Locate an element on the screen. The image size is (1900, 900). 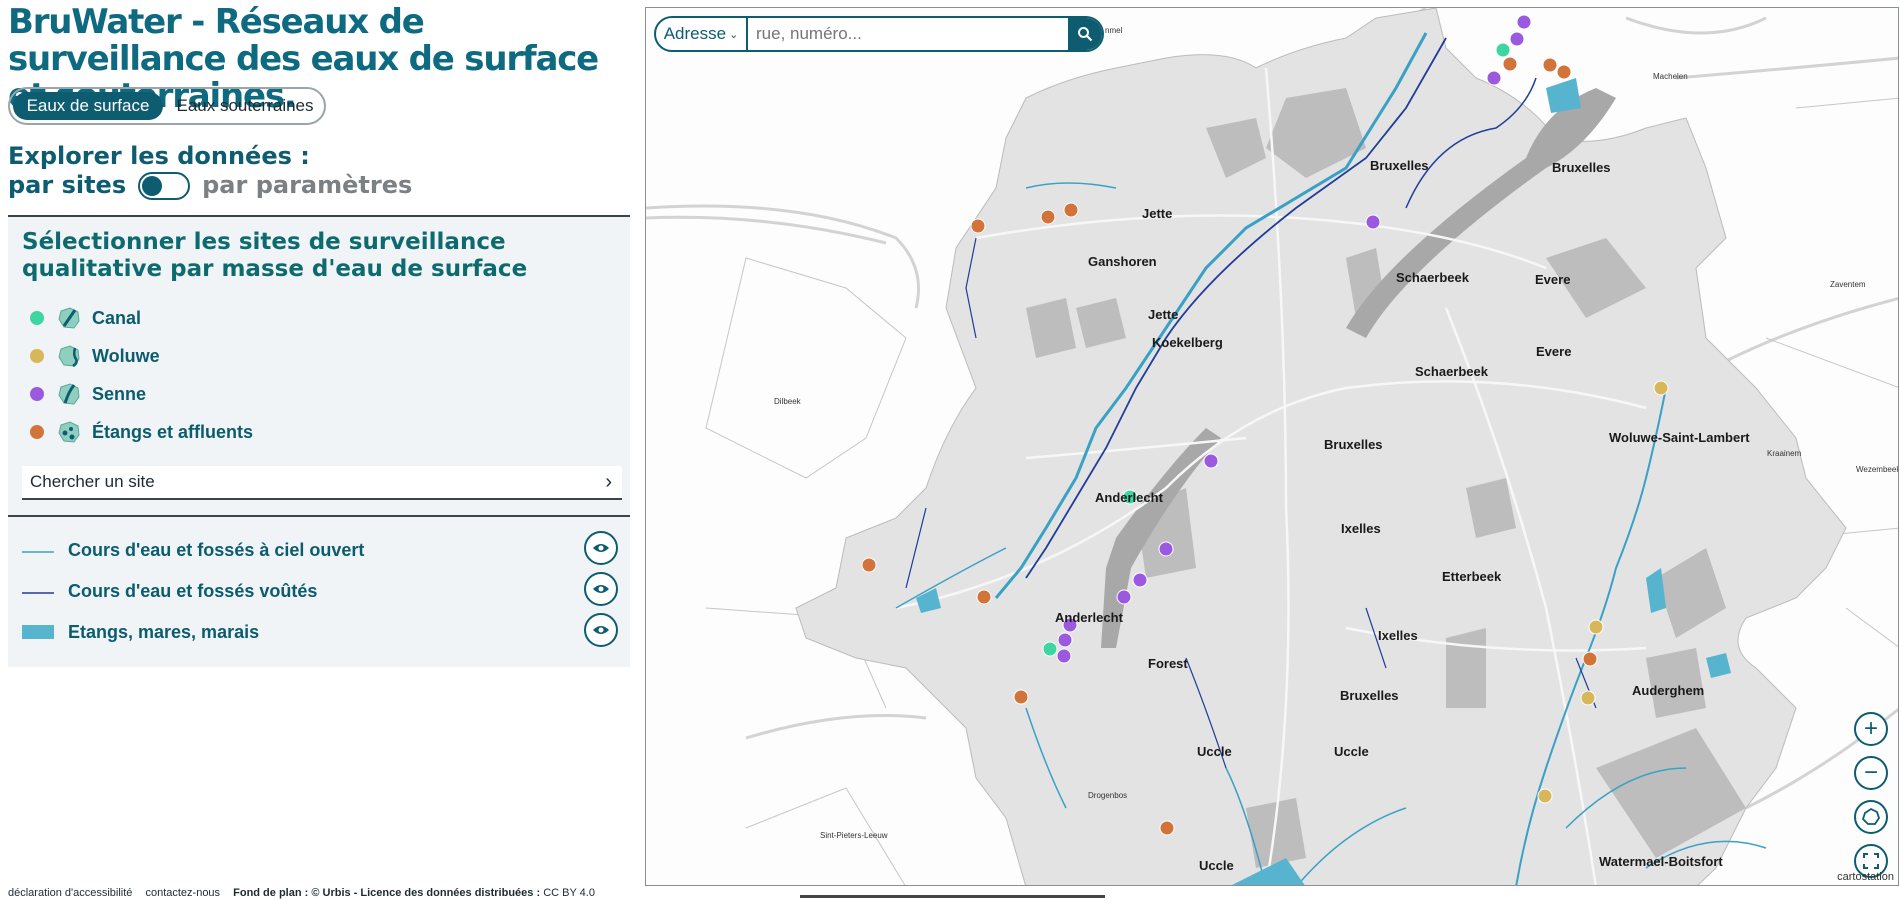
search-icon is located at coordinates (1085, 34).